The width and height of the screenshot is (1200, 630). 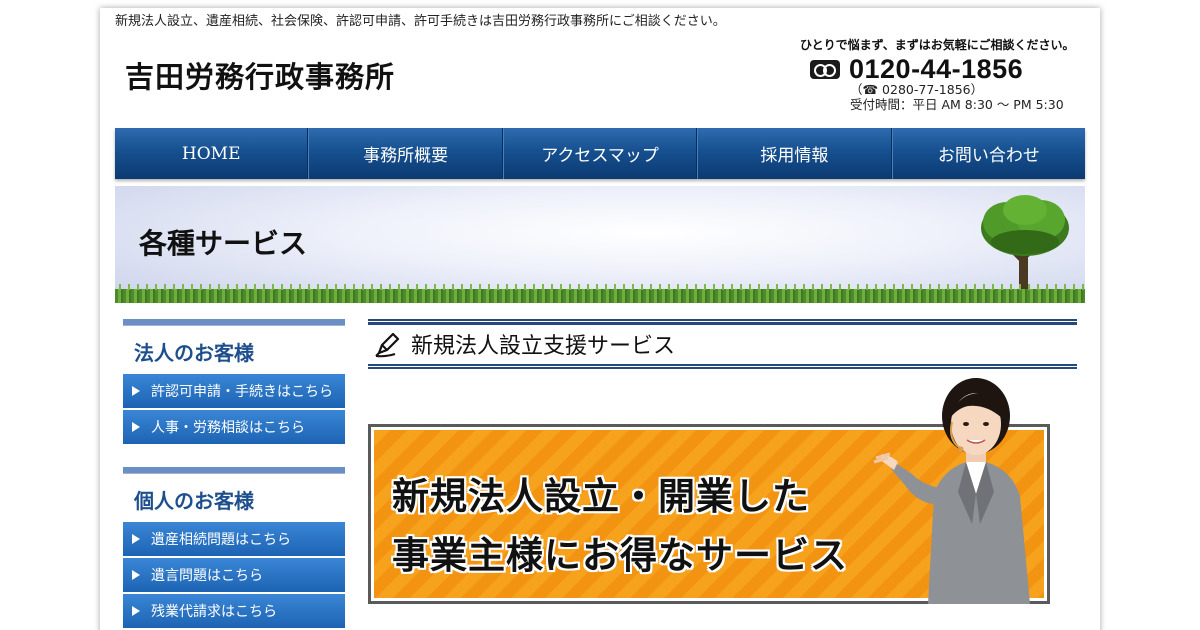 I want to click on sidebar-link-hr: 人事・労務相談はこちら, so click(x=234, y=427).